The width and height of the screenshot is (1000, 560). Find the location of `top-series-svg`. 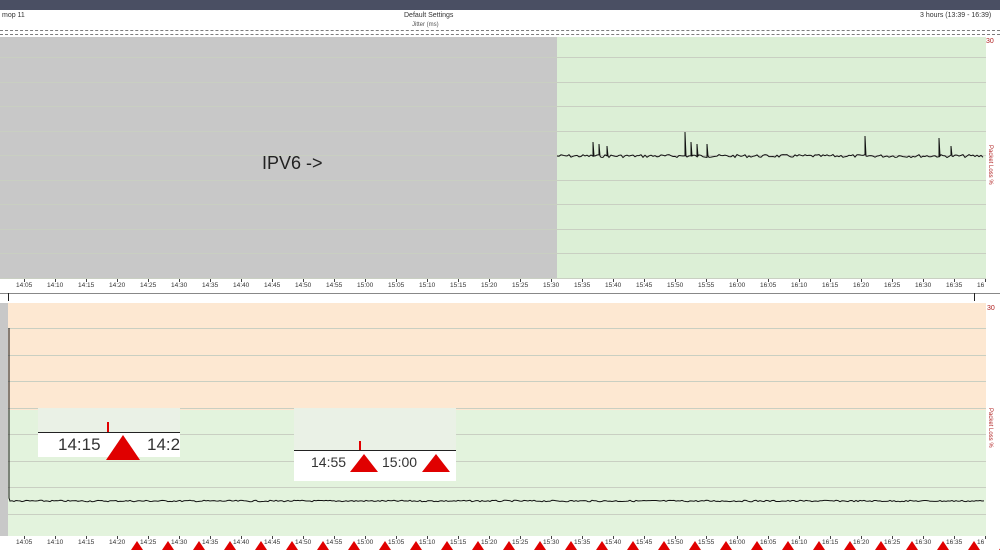

top-series-svg is located at coordinates (770, 145).